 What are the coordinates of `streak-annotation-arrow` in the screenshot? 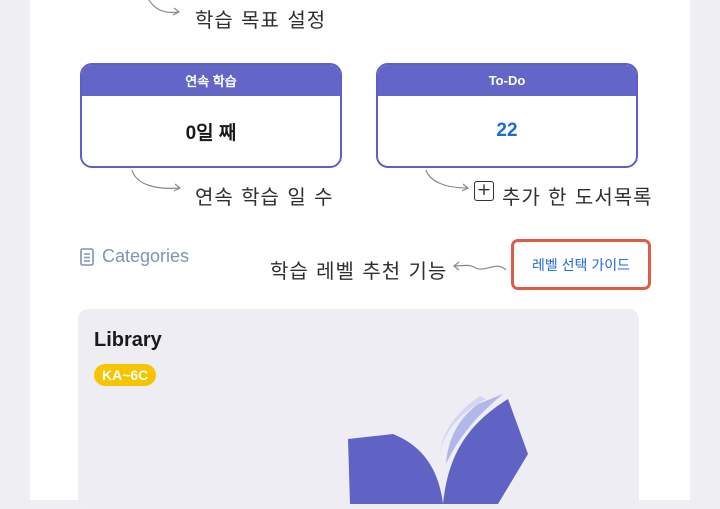 It's located at (156, 180).